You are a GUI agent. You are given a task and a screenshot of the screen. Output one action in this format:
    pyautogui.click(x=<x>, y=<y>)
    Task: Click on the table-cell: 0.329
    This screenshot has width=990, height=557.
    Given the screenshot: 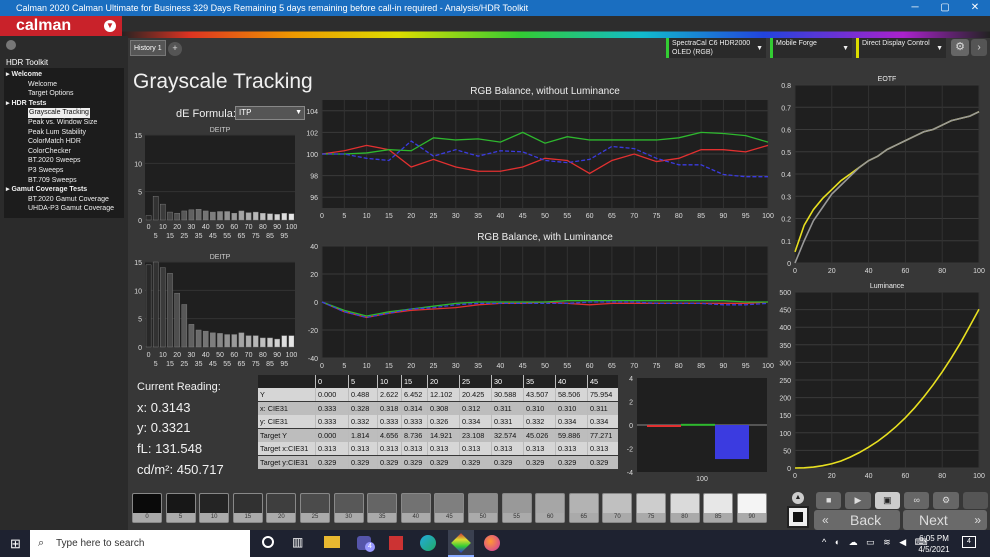 What is the action you would take?
    pyautogui.click(x=415, y=462)
    